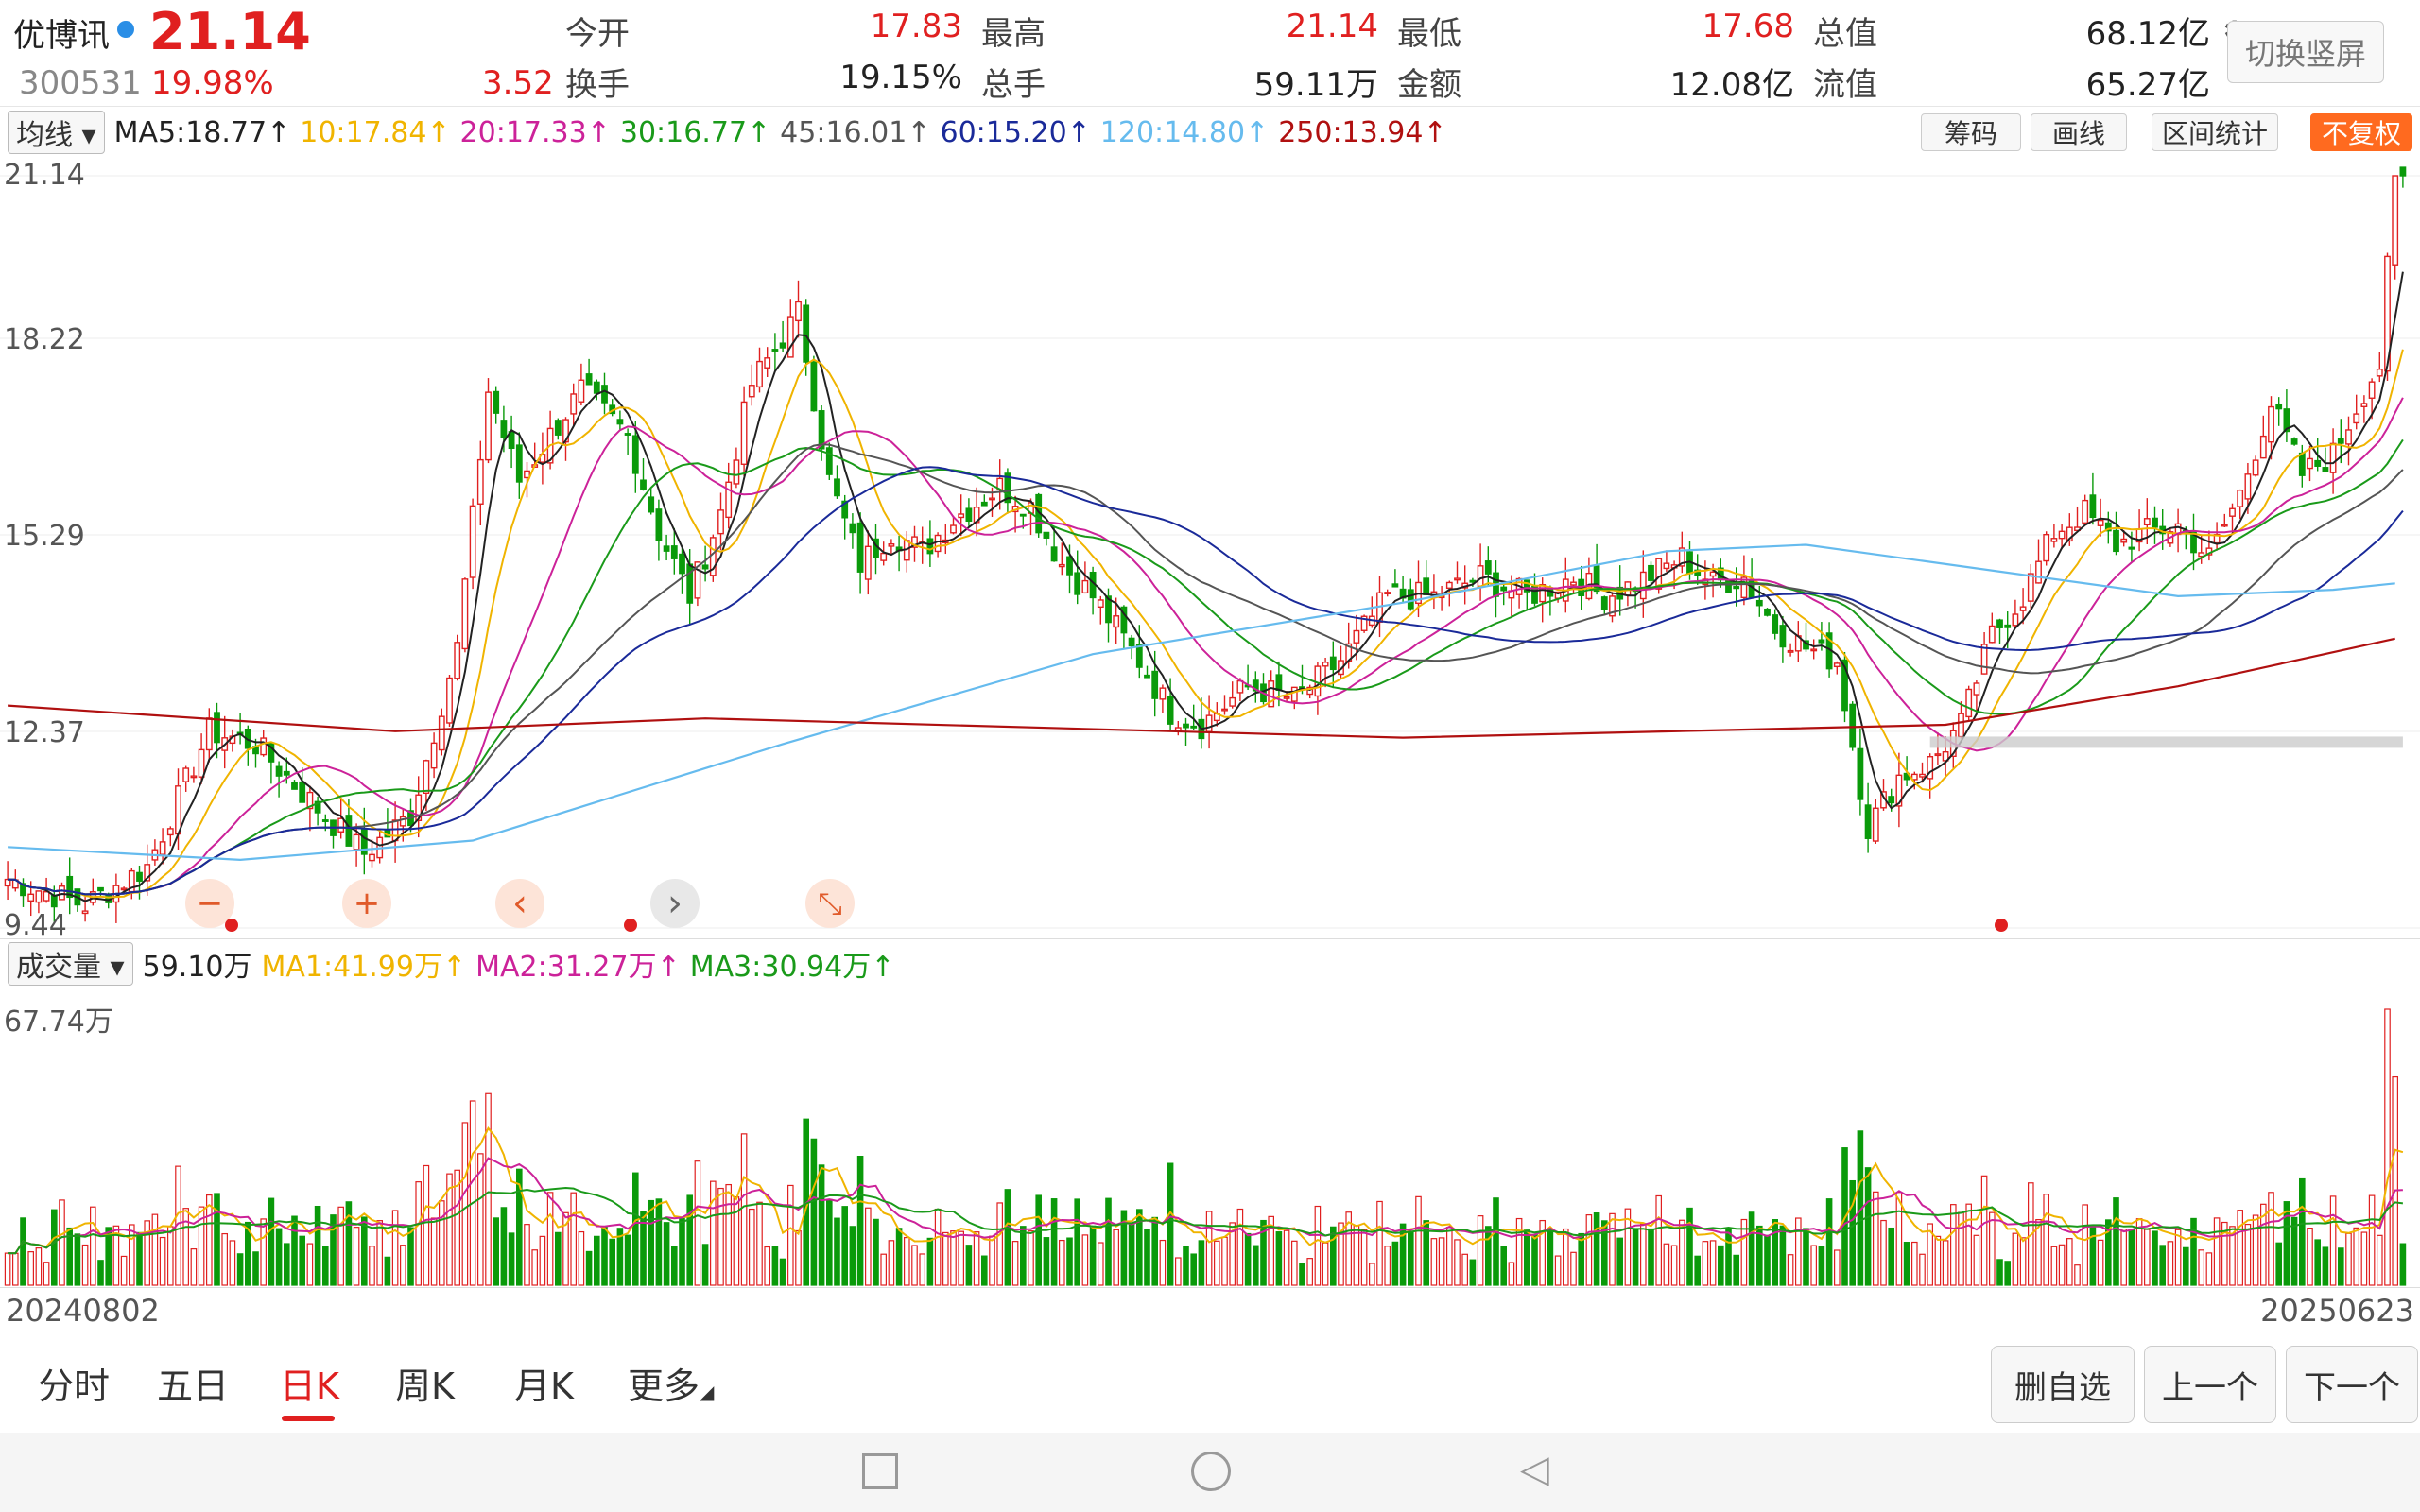 This screenshot has width=2420, height=1512. I want to click on quote-volume-label: 总手, so click(1013, 85).